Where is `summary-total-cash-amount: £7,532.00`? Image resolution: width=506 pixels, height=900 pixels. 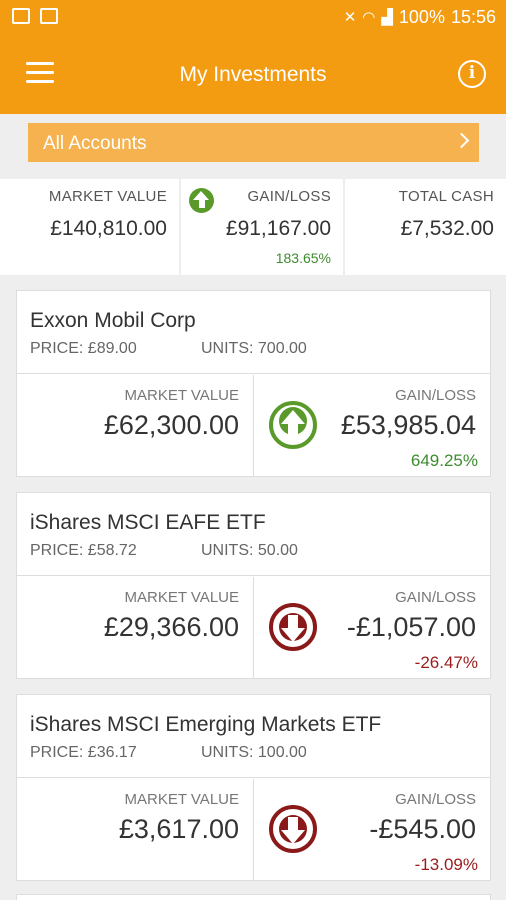 summary-total-cash-amount: £7,532.00 is located at coordinates (447, 228).